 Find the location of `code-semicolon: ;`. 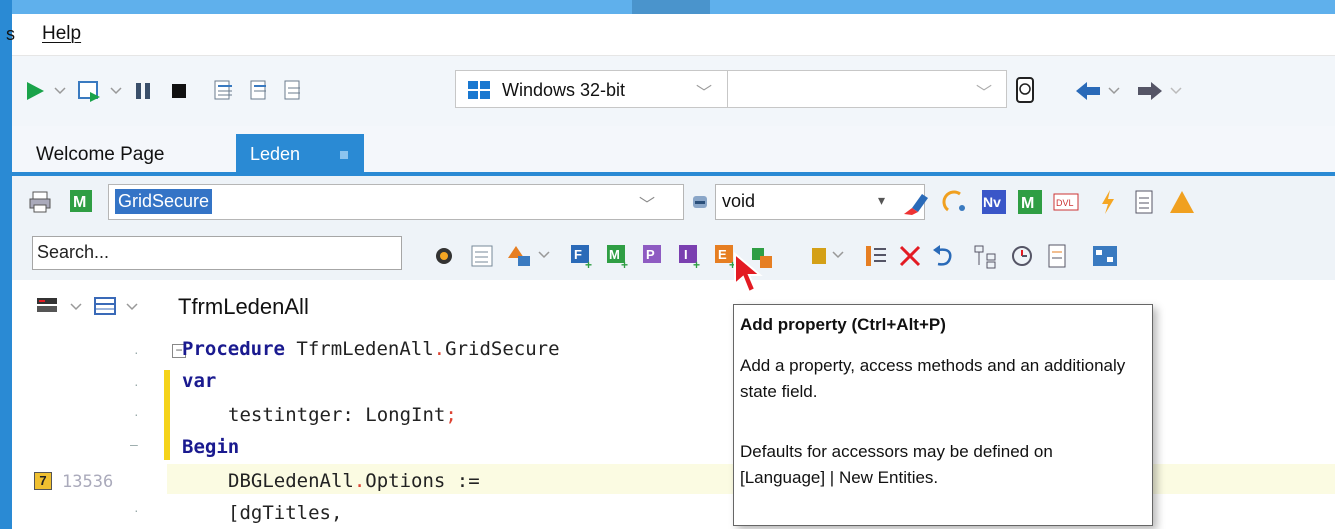

code-semicolon: ; is located at coordinates (451, 415).